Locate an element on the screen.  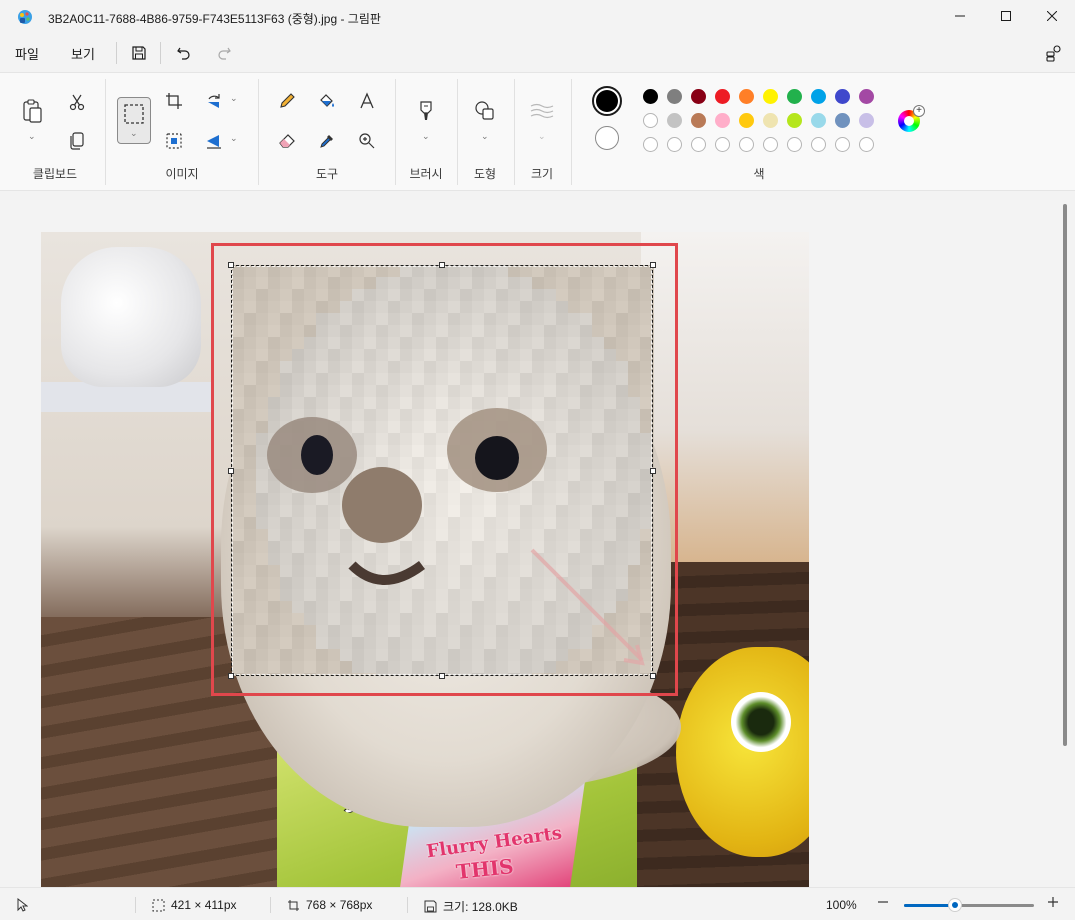
rectangle-select-icon is located at coordinates (134, 114).